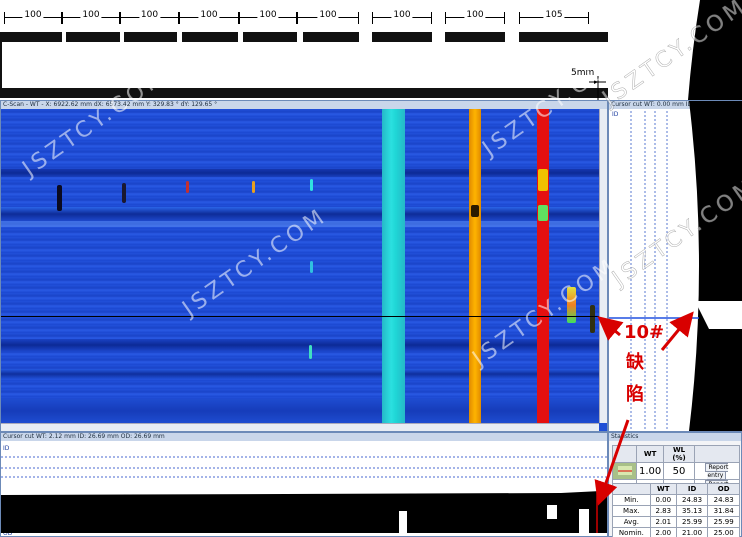  What do you see at coordinates (692, 500) in the screenshot?
I see `cell-id: 24.83` at bounding box center [692, 500].